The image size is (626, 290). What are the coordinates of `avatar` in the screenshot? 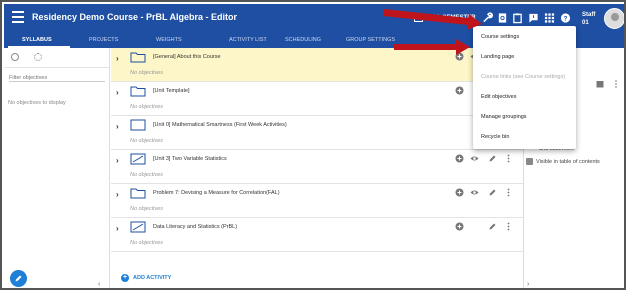 It's located at (614, 18).